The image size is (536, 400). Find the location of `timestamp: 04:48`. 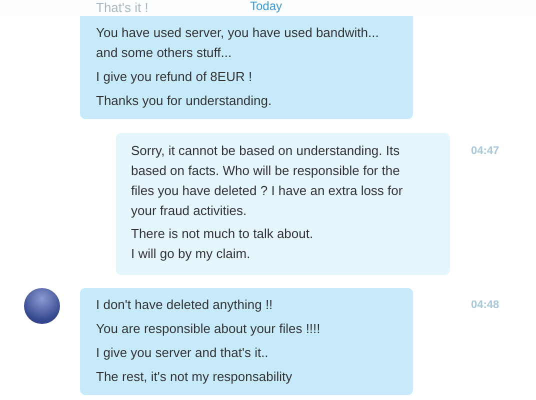

timestamp: 04:48 is located at coordinates (485, 305).